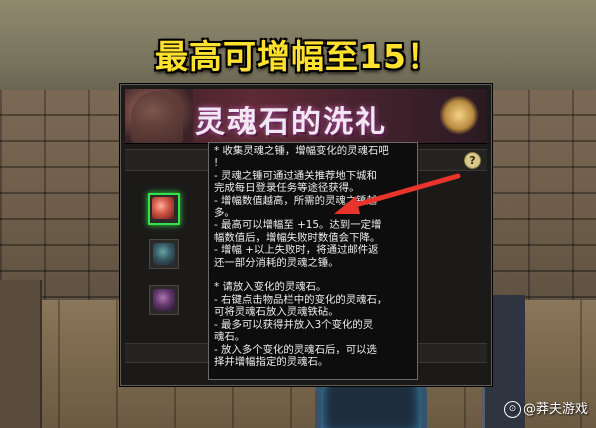 The image size is (596, 428). What do you see at coordinates (276, 262) in the screenshot?
I see `tooltip-line: 还一部分消耗的灵魂之锤。` at bounding box center [276, 262].